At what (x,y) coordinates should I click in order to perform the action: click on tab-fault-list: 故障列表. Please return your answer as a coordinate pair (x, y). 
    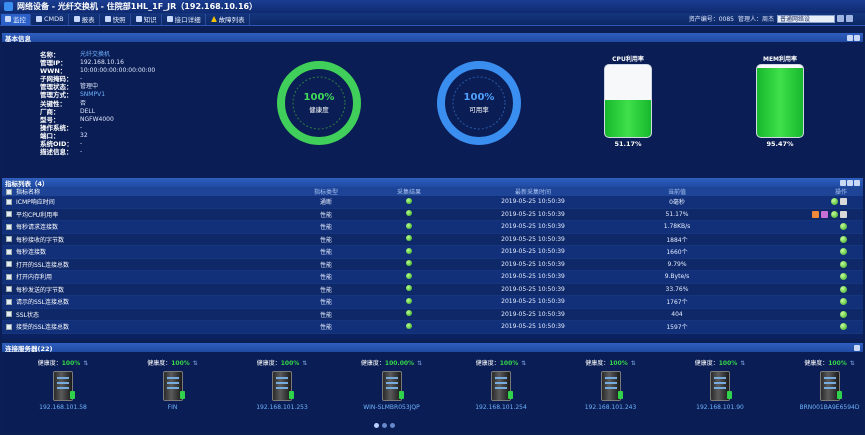
    Looking at the image, I should click on (228, 19).